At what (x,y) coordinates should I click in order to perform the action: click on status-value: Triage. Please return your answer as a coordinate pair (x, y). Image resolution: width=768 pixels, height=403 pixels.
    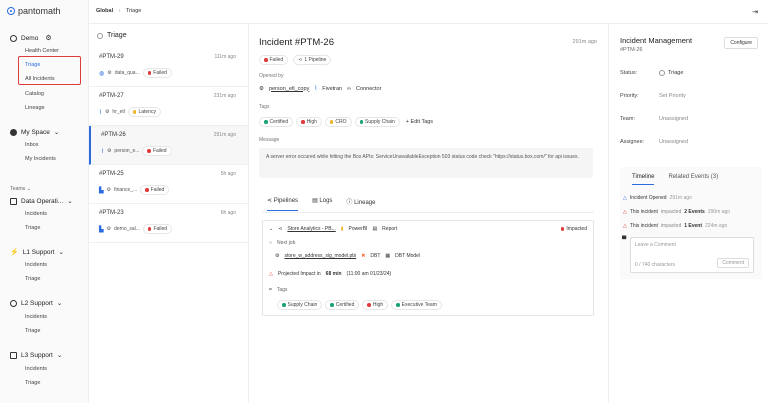
    Looking at the image, I should click on (671, 73).